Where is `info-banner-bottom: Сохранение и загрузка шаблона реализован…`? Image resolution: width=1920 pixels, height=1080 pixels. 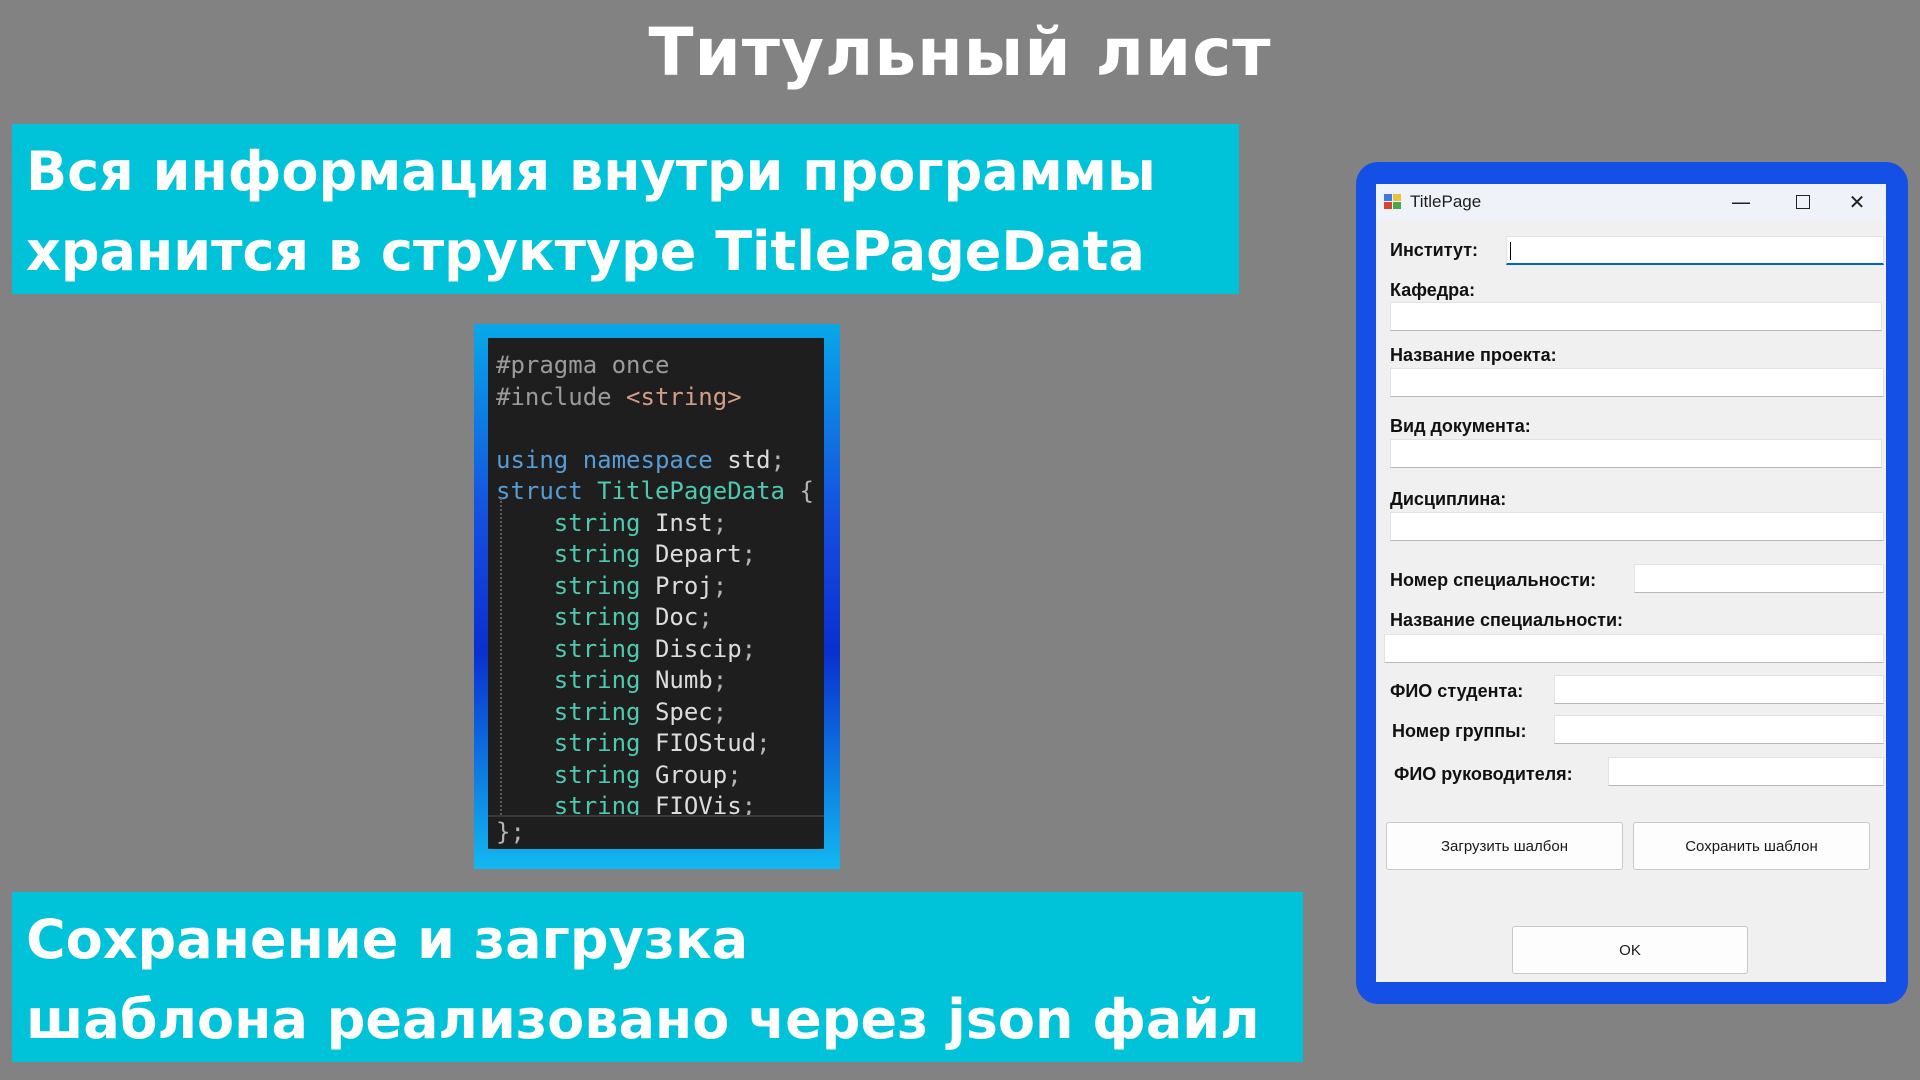
info-banner-bottom: Сохранение и загрузка шаблона реализован… is located at coordinates (657, 977).